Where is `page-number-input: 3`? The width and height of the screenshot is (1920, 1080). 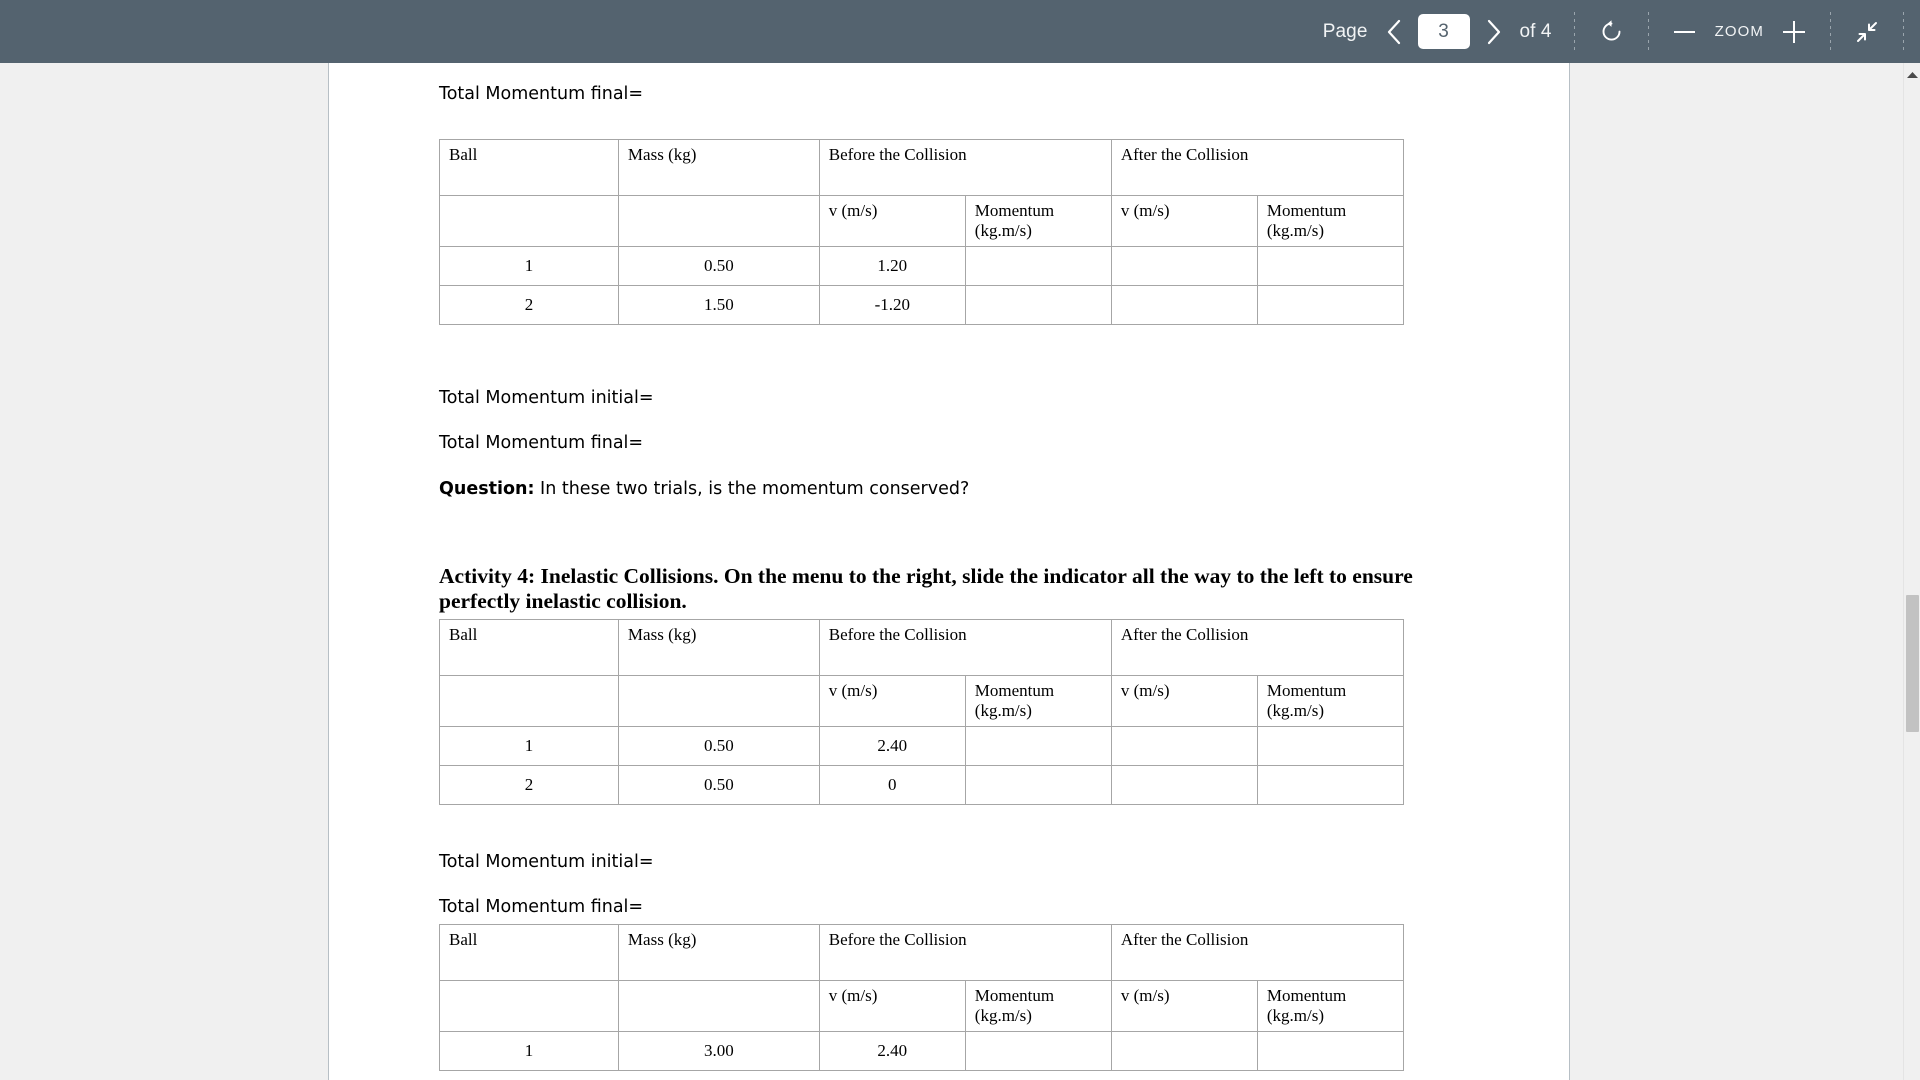
page-number-input: 3 is located at coordinates (1443, 31).